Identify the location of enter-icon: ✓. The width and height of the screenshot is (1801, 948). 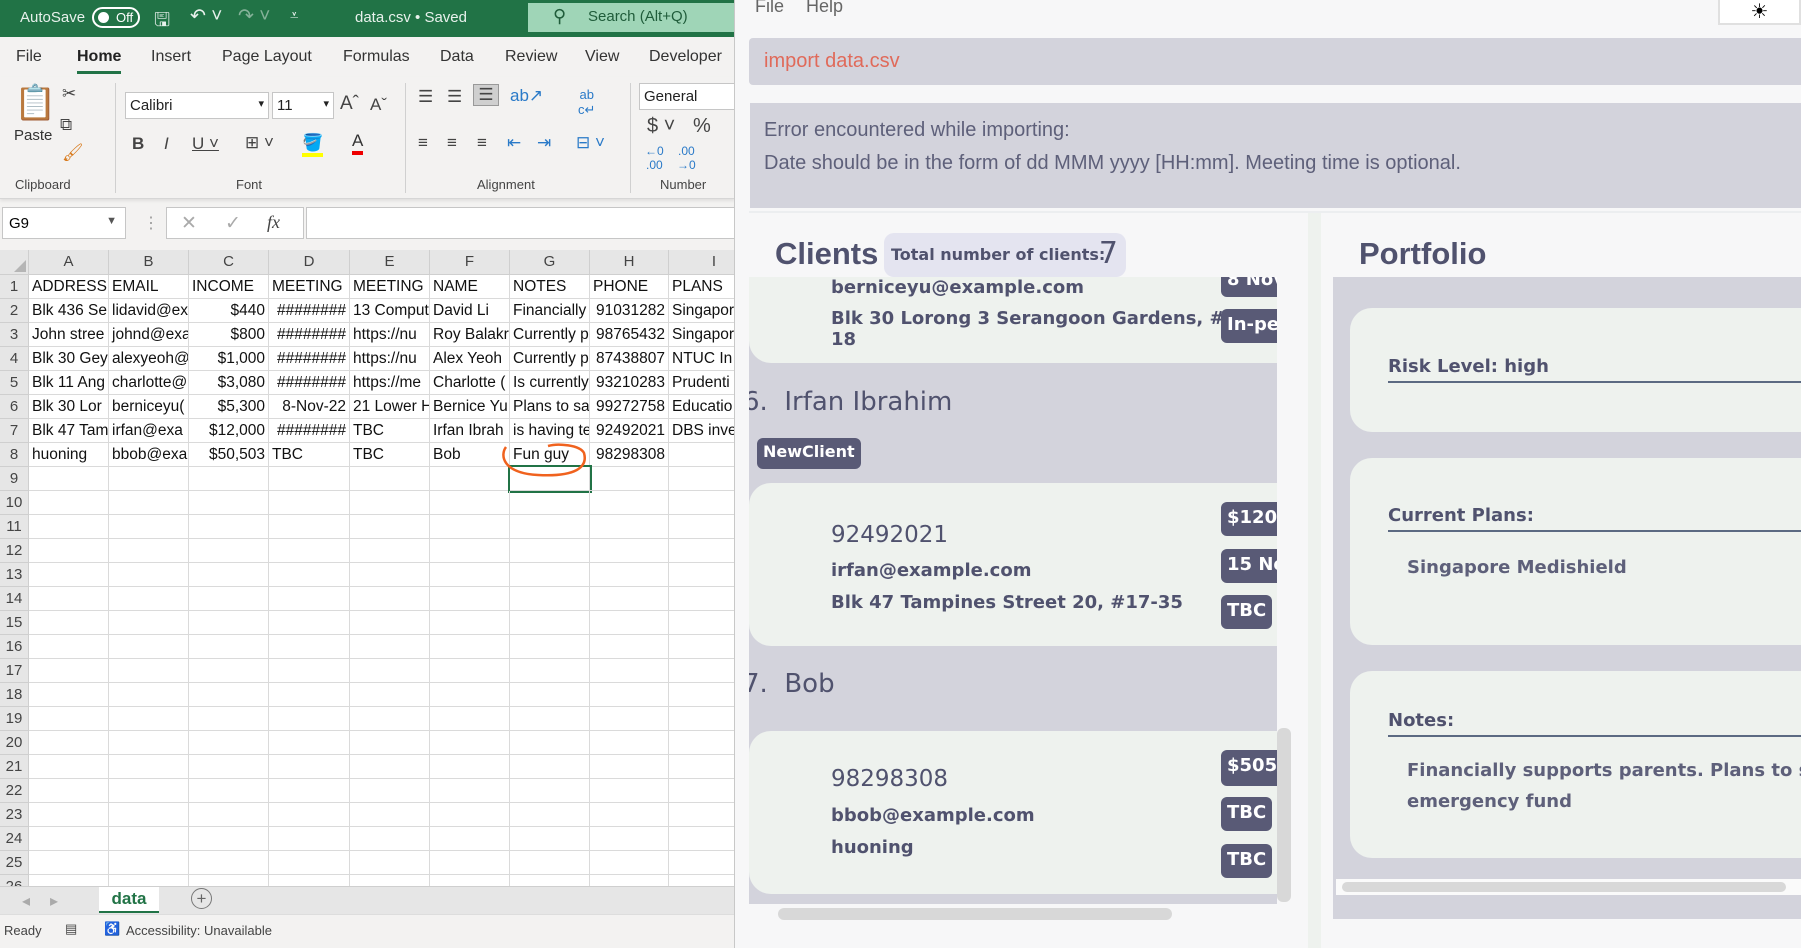
(233, 223).